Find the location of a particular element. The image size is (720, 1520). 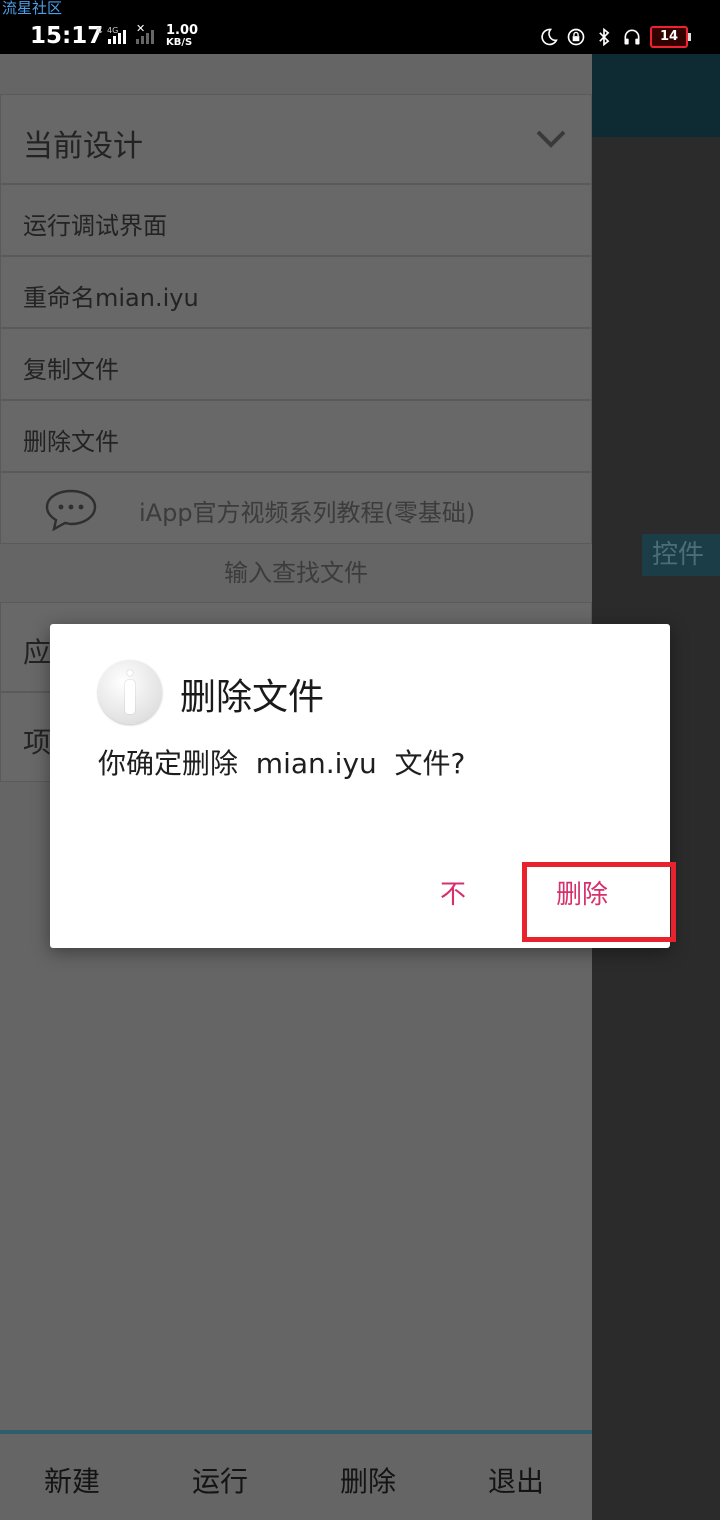

menu-item-label: 复制文件 is located at coordinates (71, 370).